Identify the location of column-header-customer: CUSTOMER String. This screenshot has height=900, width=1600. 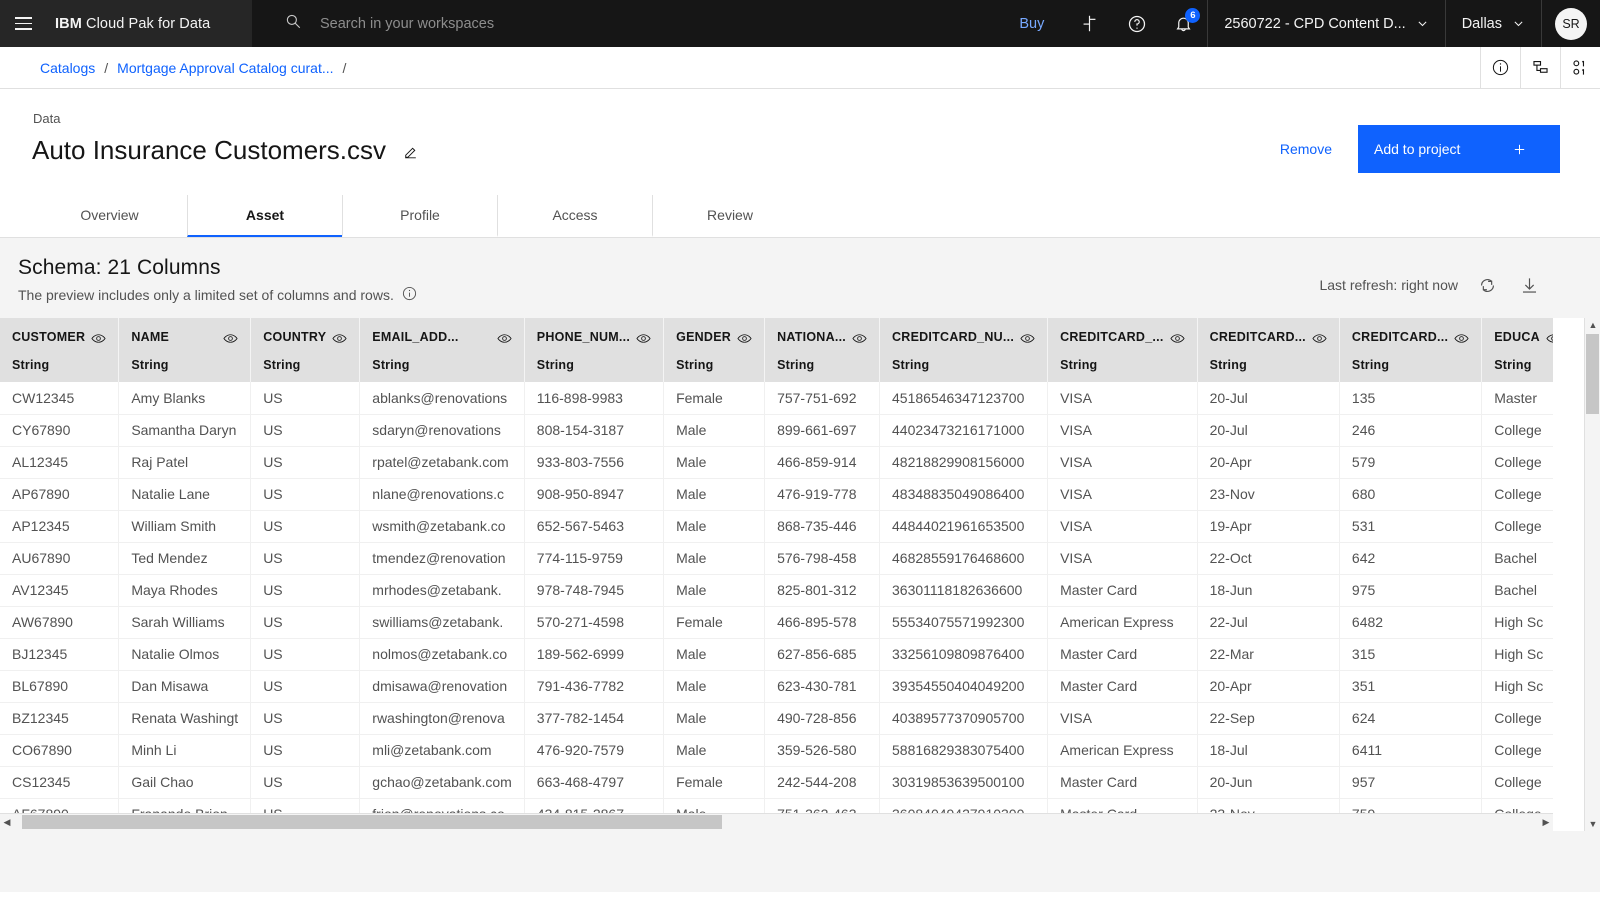
(60, 350).